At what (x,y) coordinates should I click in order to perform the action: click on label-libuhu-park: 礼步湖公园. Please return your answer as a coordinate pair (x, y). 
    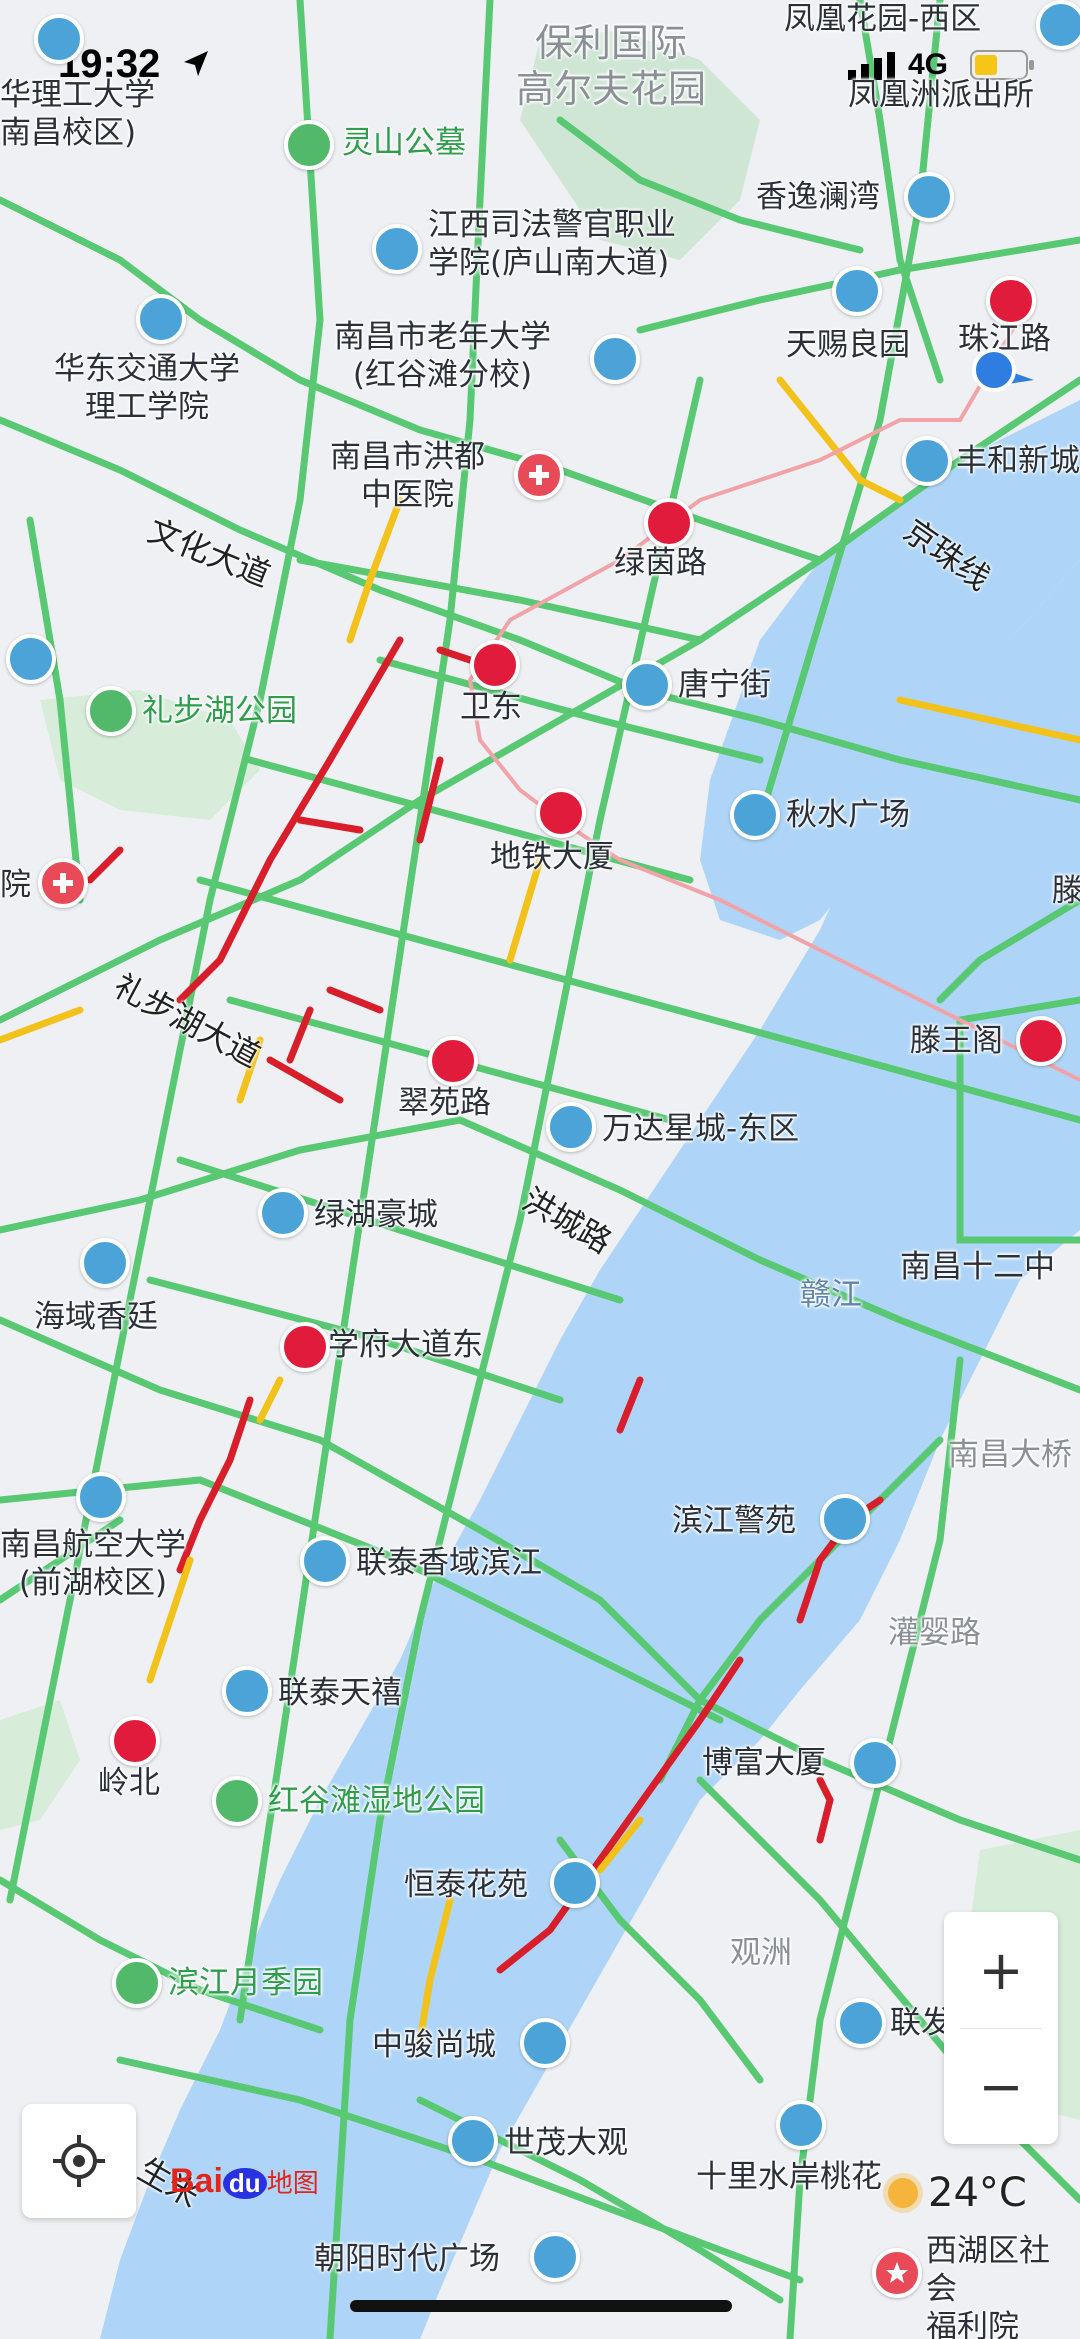
    Looking at the image, I should click on (219, 711).